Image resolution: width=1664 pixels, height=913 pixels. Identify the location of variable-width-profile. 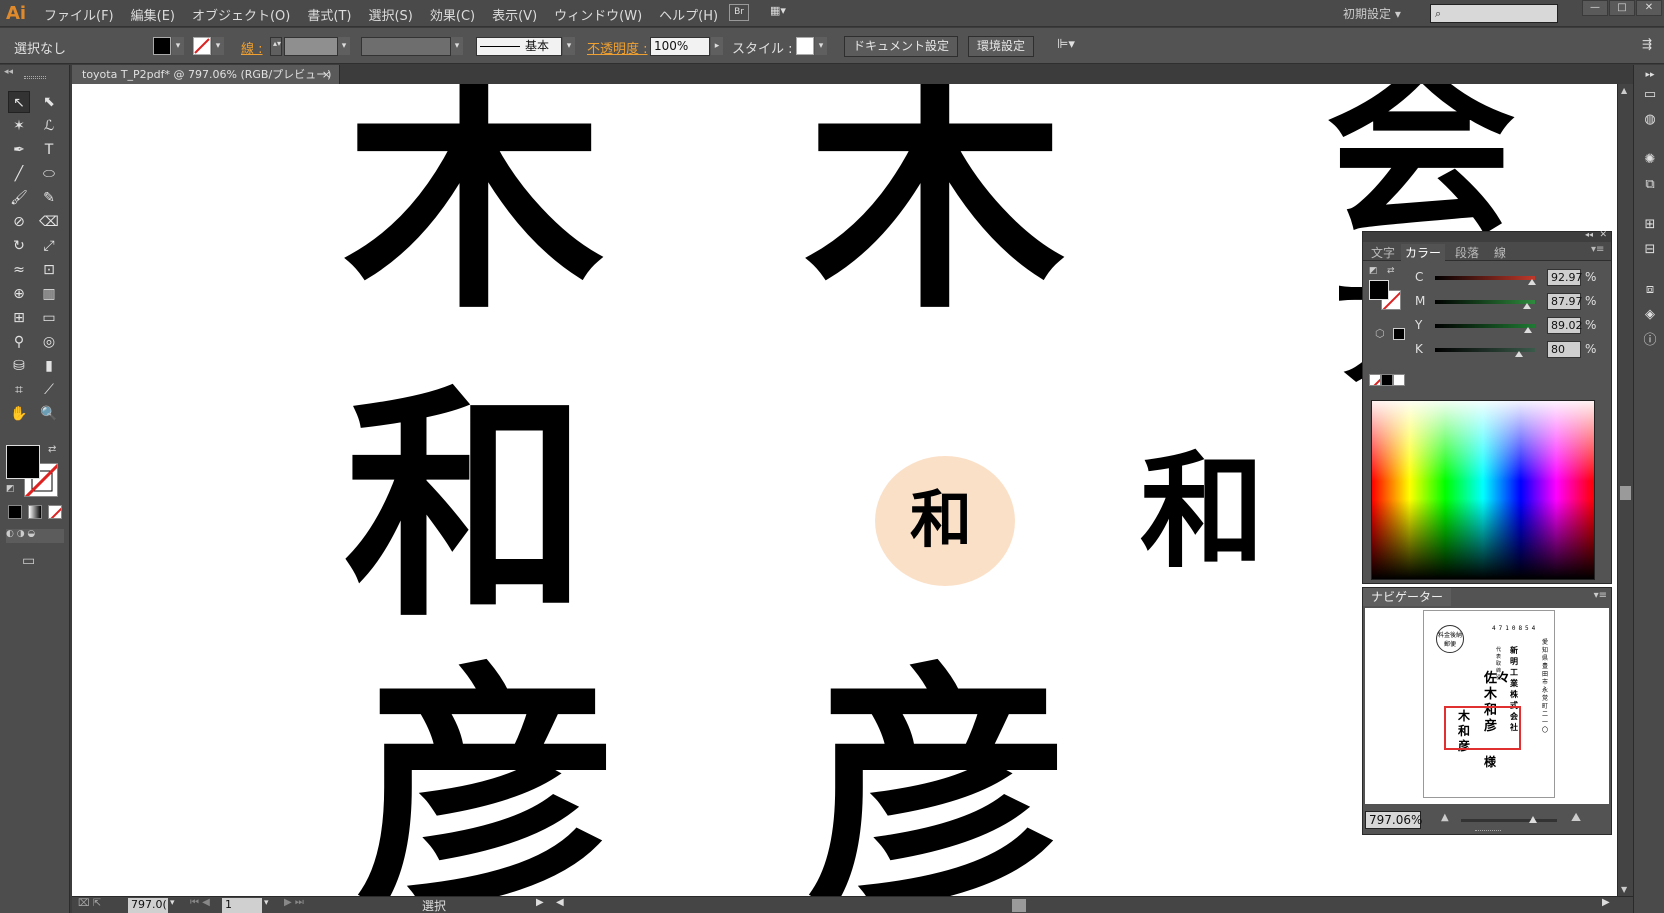
(406, 46).